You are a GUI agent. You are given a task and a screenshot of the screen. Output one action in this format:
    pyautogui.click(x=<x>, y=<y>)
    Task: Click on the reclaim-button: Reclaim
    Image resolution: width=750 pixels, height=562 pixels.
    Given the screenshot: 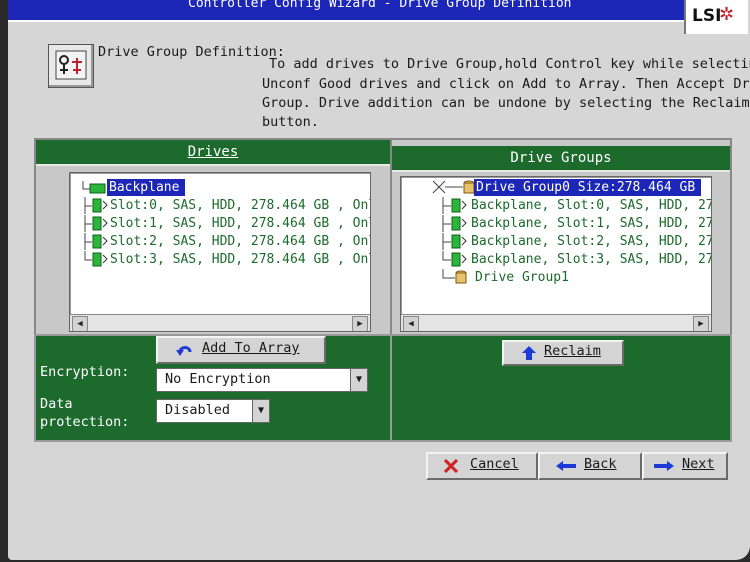 What is the action you would take?
    pyautogui.click(x=563, y=353)
    